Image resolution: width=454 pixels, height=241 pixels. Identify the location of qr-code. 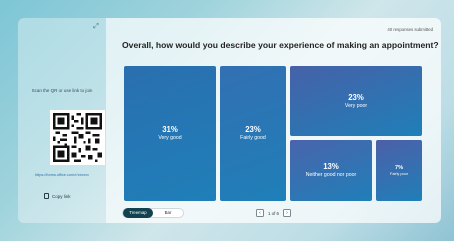
(77, 137).